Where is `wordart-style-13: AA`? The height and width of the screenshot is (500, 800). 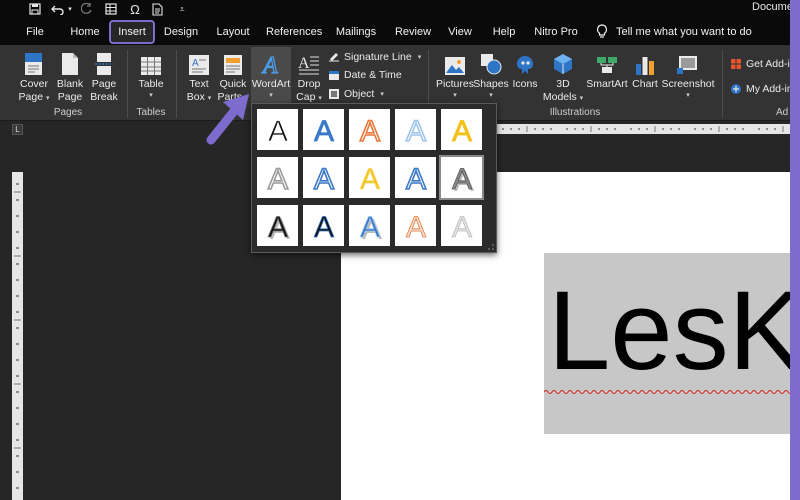 wordart-style-13: AA is located at coordinates (369, 225).